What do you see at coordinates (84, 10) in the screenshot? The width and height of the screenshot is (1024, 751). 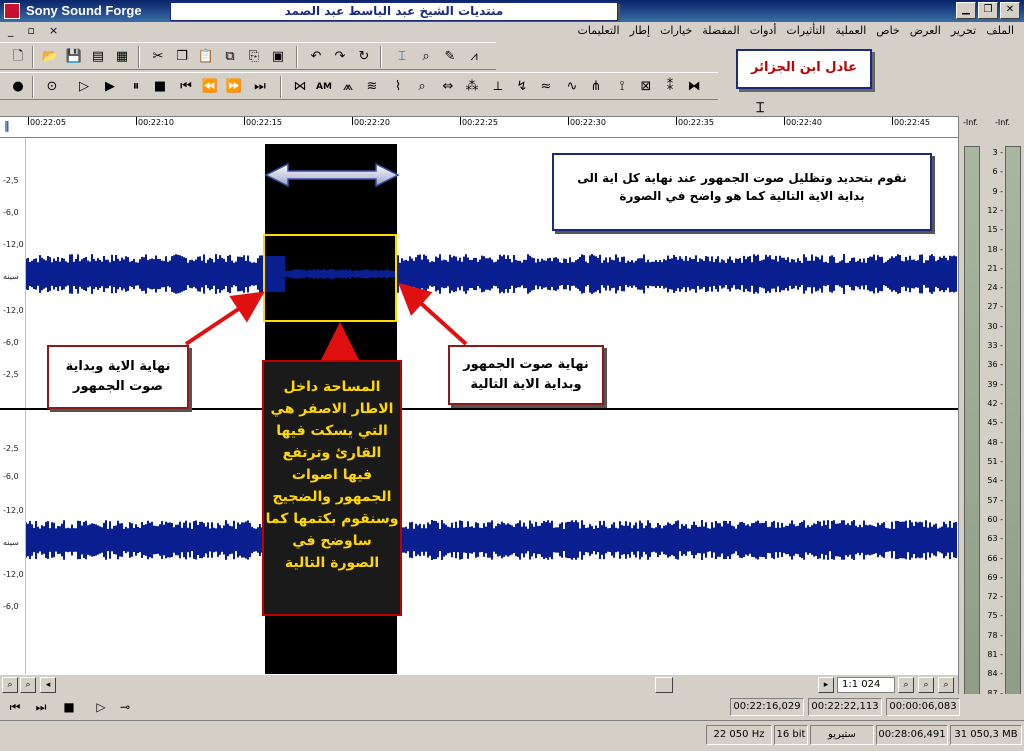 I see `app-title: Sony Sound Forge` at bounding box center [84, 10].